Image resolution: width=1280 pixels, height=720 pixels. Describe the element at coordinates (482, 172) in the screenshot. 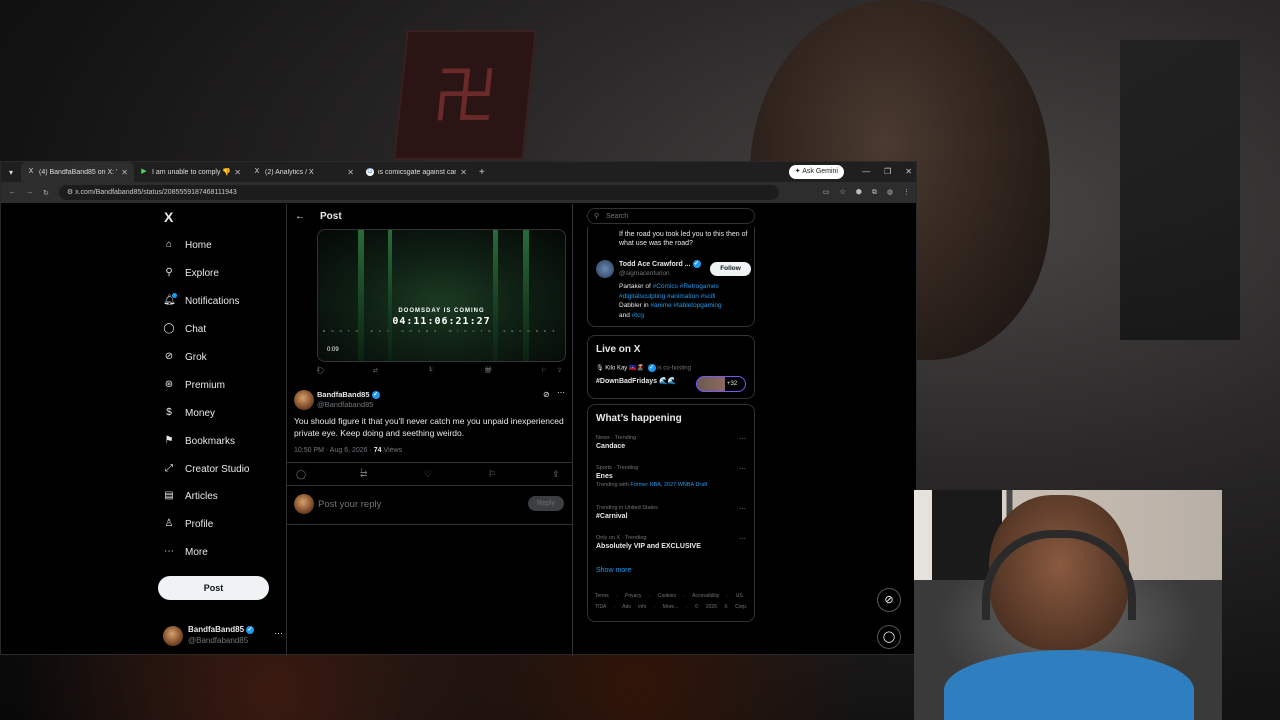

I see `new-tab-icon: +` at that location.